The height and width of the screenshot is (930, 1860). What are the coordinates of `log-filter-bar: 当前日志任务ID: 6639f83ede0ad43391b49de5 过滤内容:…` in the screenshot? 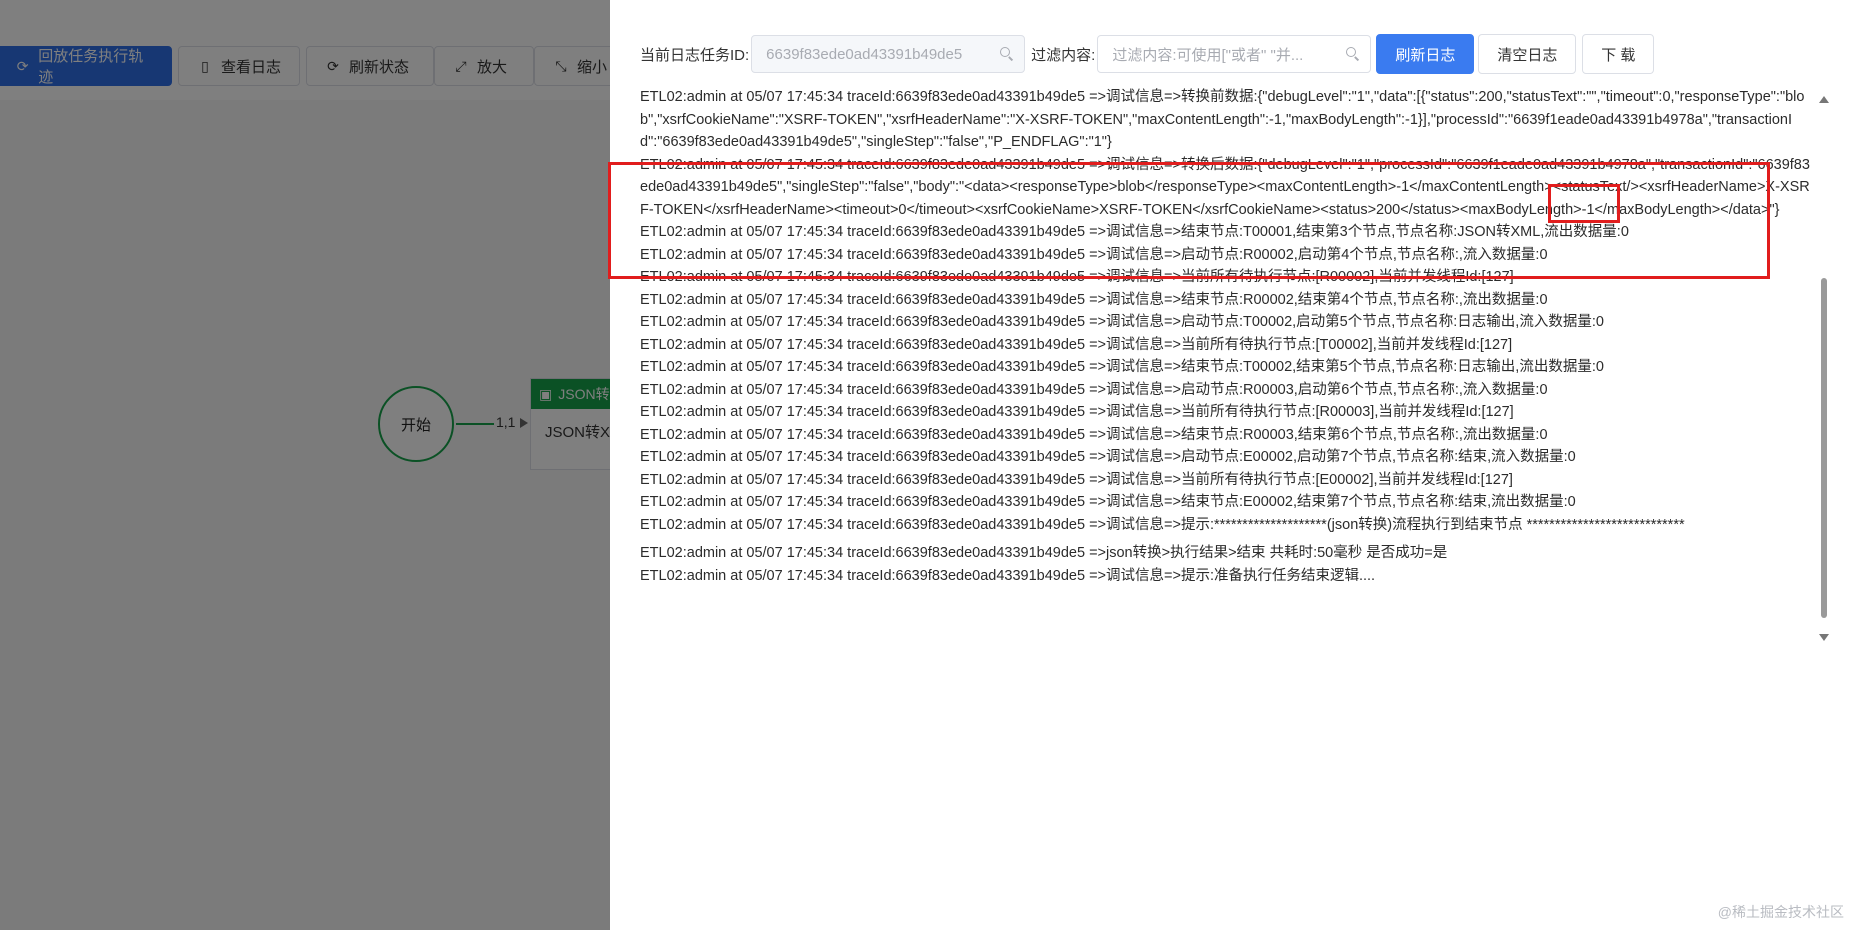 It's located at (1147, 54).